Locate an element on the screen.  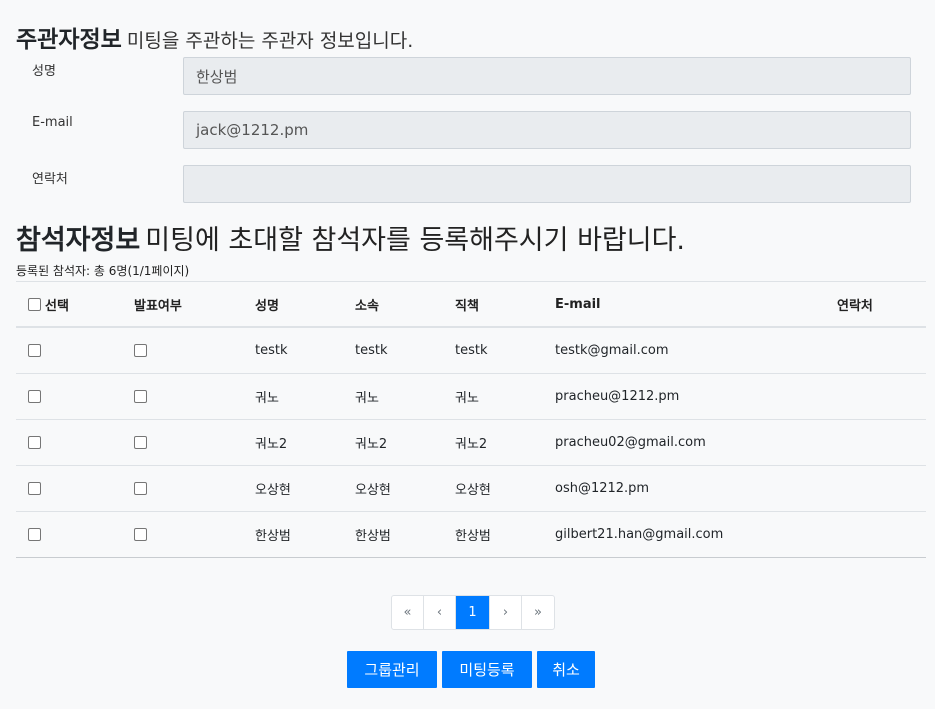
cancel-button: 취소 is located at coordinates (566, 669).